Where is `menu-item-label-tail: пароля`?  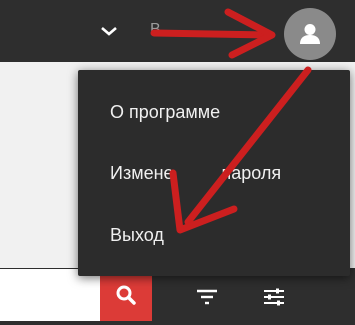 menu-item-label-tail: пароля is located at coordinates (251, 173).